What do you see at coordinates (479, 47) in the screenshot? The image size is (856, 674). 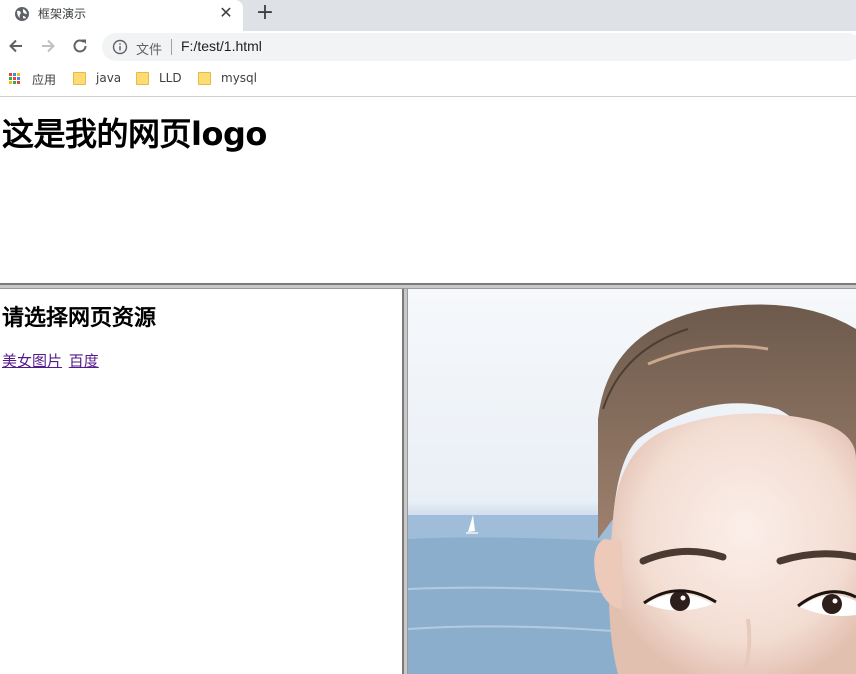 I see `address-bar: 文件 F:/test/1.html` at bounding box center [479, 47].